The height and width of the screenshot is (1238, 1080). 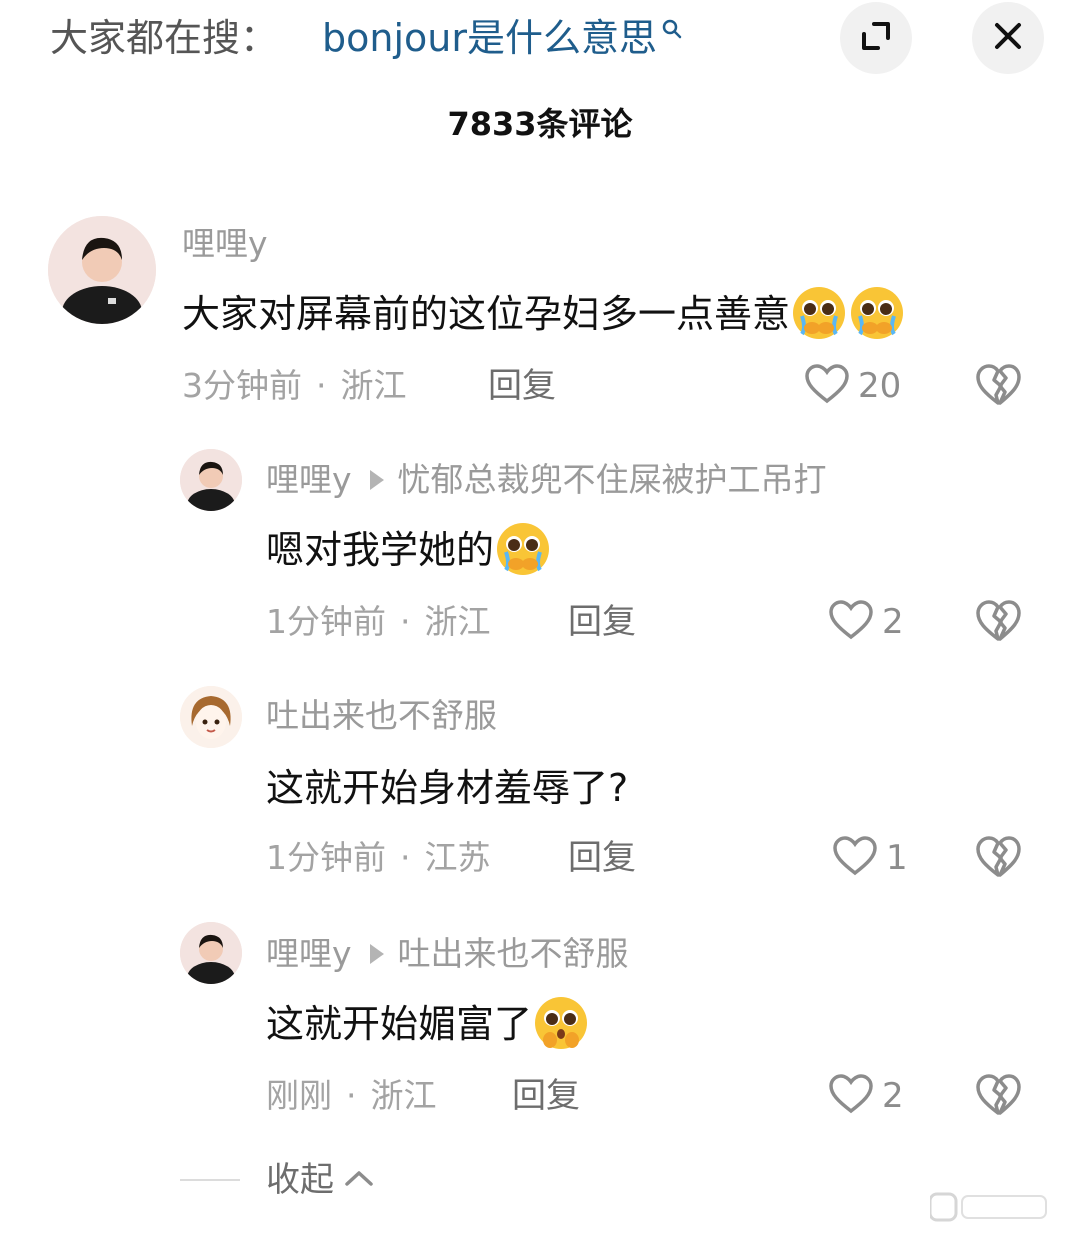 What do you see at coordinates (561, 1023) in the screenshot?
I see `pleading-emoji` at bounding box center [561, 1023].